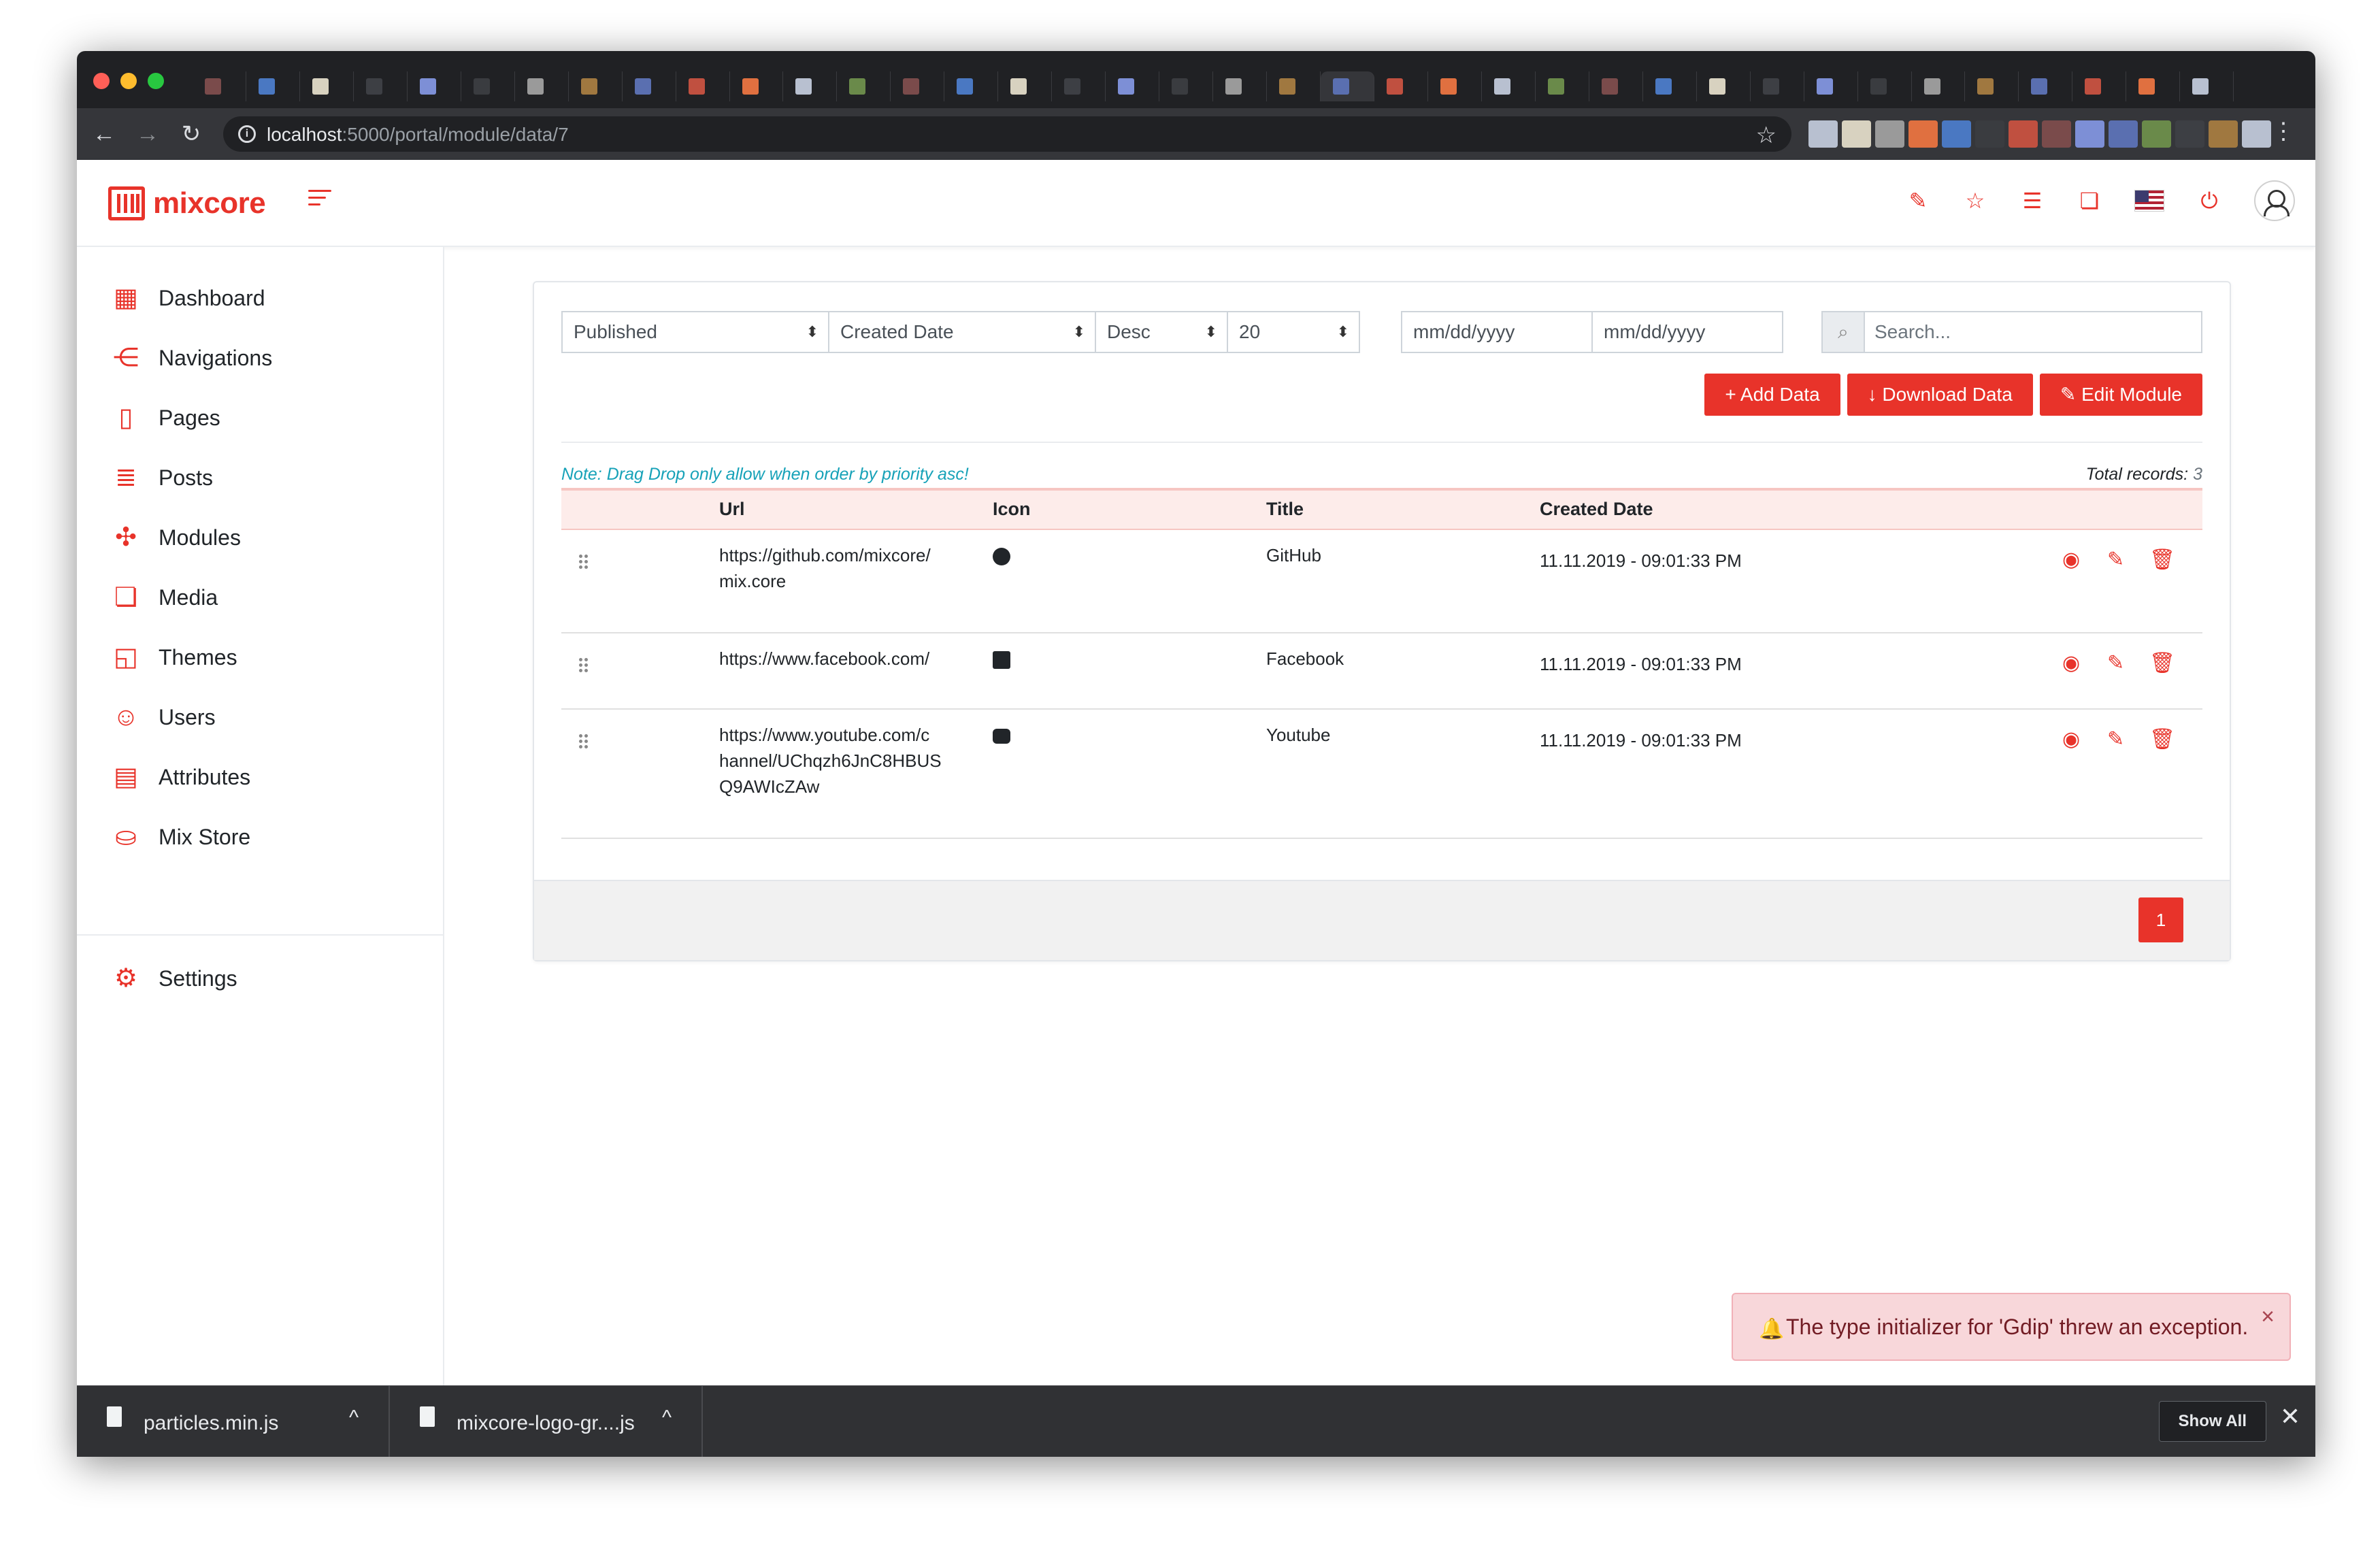  I want to click on add-data-button: + Add Data, so click(1772, 395).